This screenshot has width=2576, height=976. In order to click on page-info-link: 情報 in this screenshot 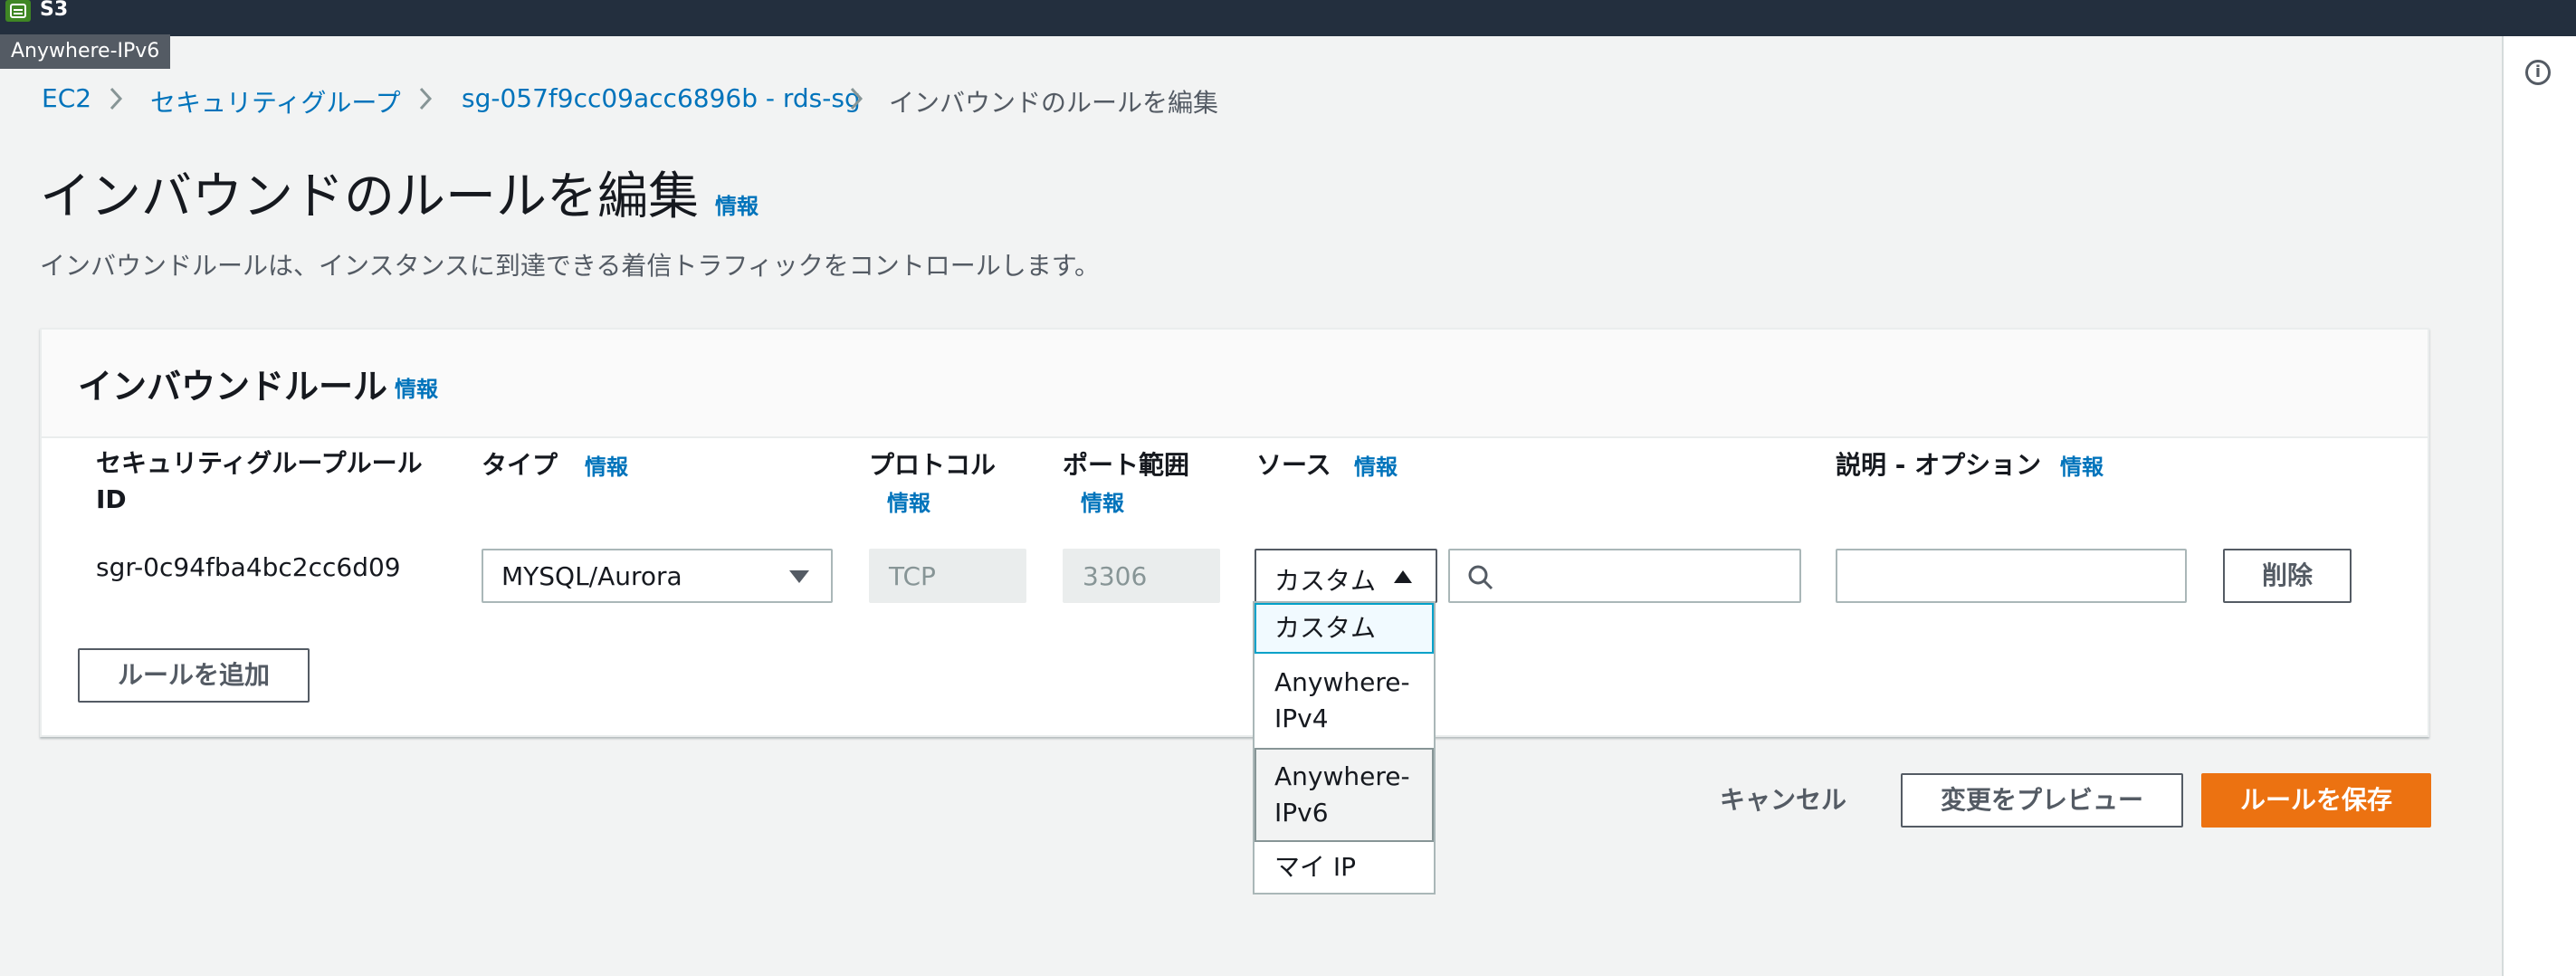, I will do `click(737, 204)`.